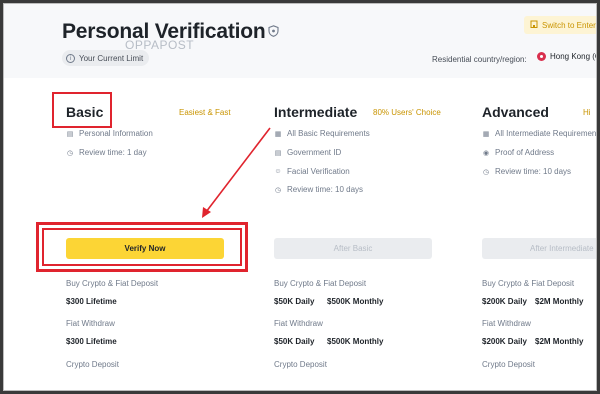 Image resolution: width=600 pixels, height=394 pixels. I want to click on building-icon, so click(534, 25).